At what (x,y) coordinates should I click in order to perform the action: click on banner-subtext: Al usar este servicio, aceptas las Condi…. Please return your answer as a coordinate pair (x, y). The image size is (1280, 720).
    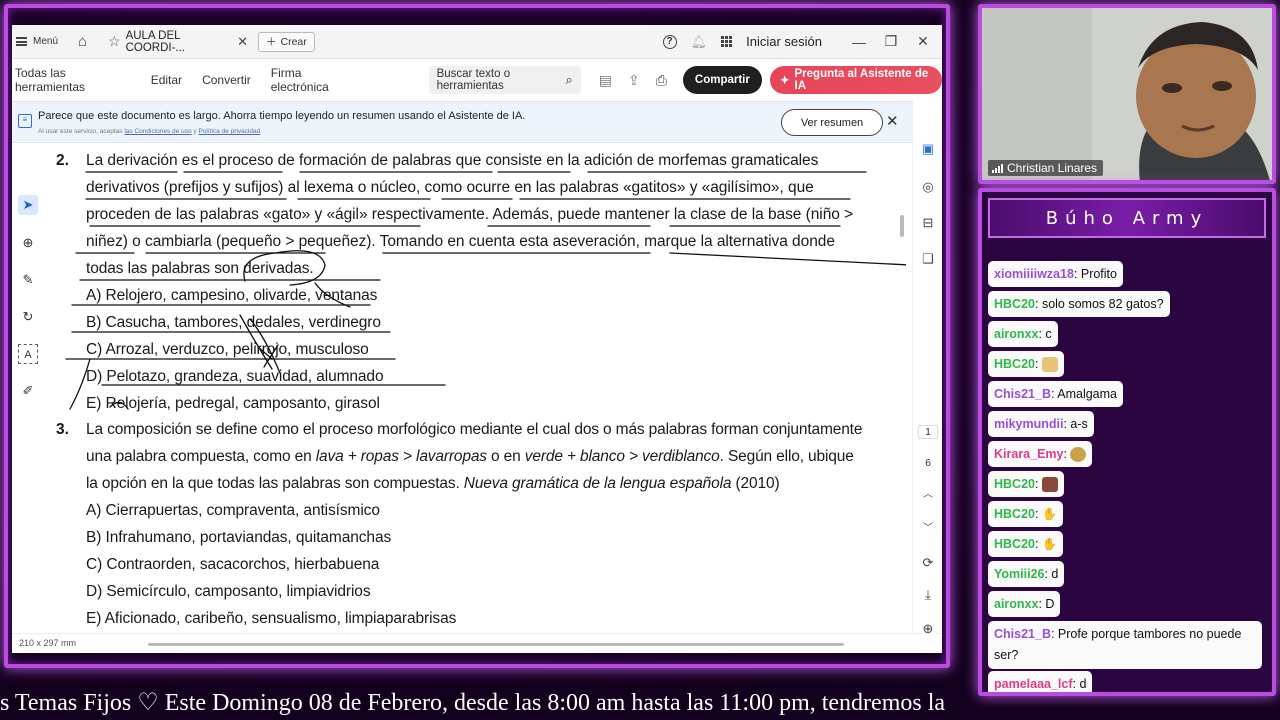
    Looking at the image, I should click on (149, 131).